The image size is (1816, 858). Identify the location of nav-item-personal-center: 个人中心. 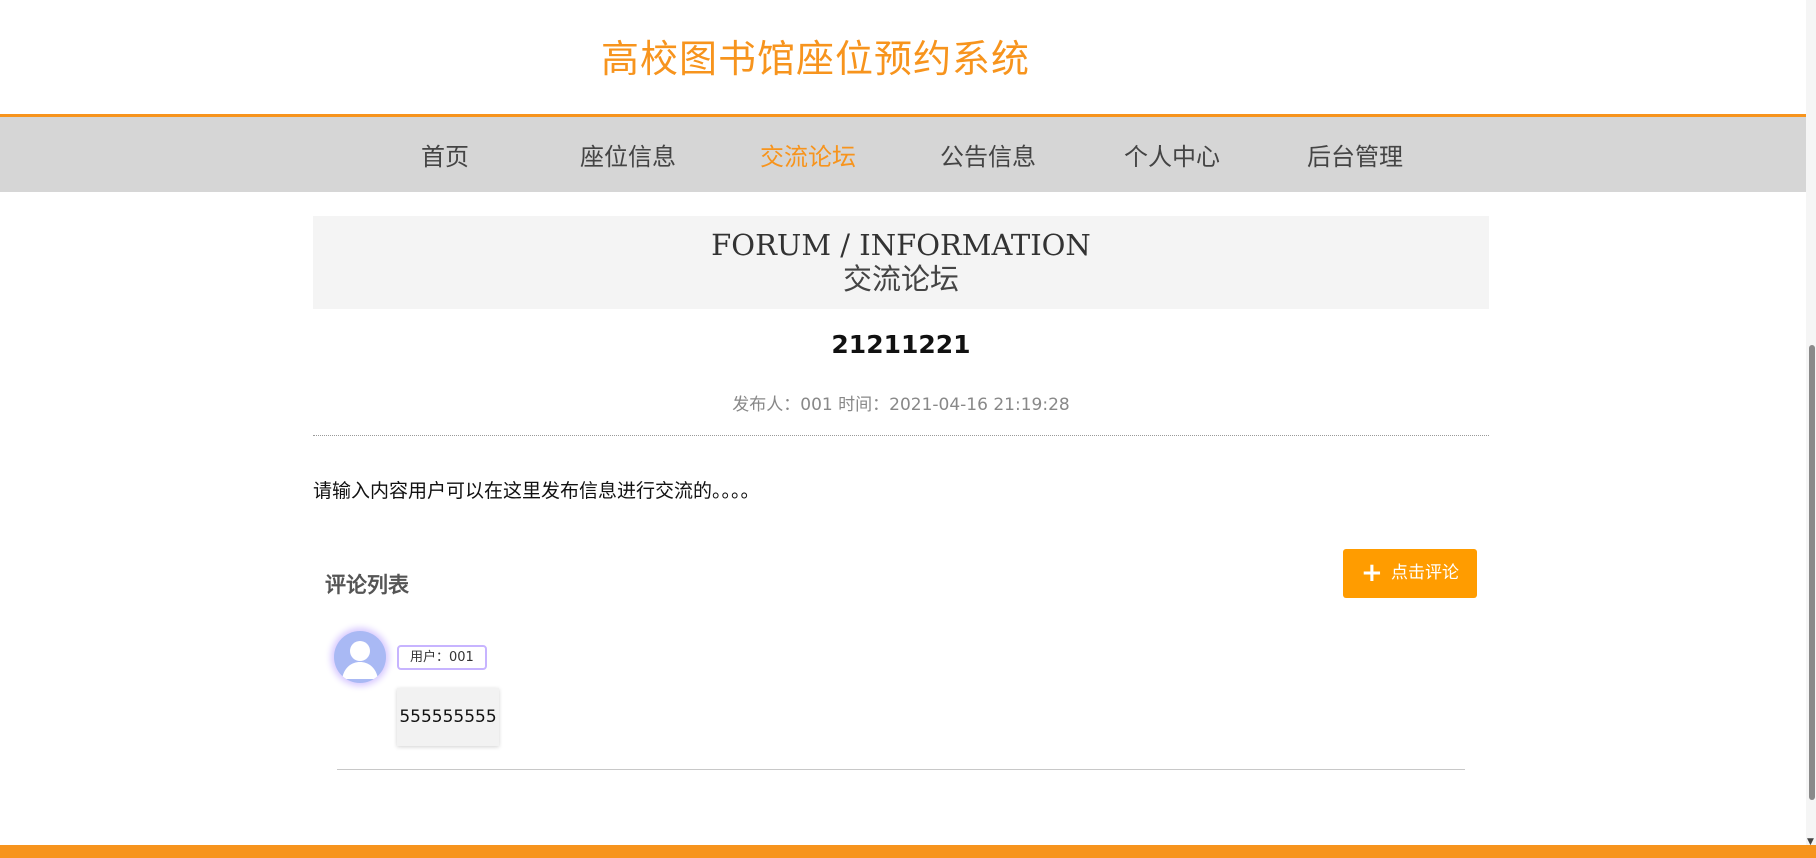
(1172, 154).